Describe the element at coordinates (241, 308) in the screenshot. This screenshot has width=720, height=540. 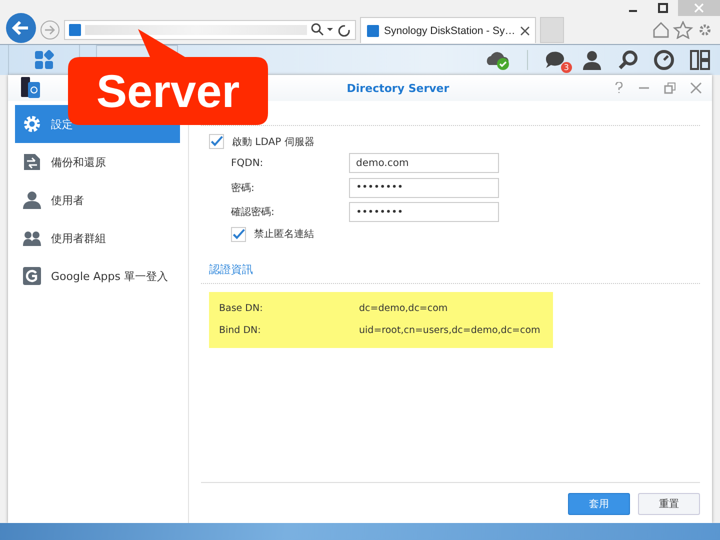
I see `info-label: Base DN:` at that location.